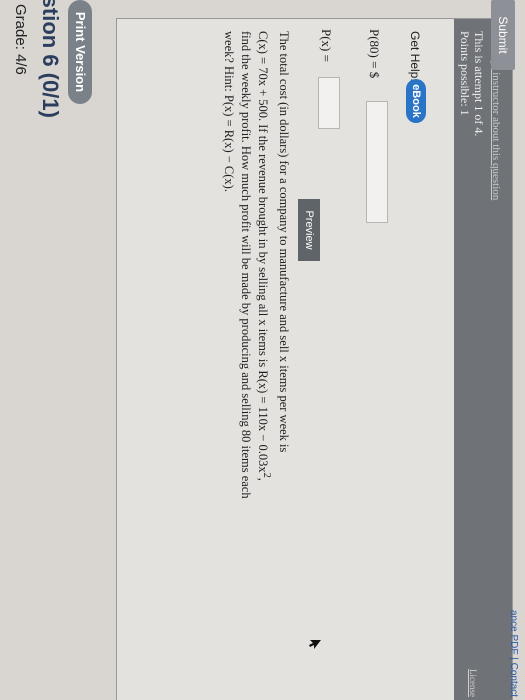 This screenshot has width=525, height=700. What do you see at coordinates (479, 84) in the screenshot?
I see `attempt-count: This is attempt 1 of 4.` at bounding box center [479, 84].